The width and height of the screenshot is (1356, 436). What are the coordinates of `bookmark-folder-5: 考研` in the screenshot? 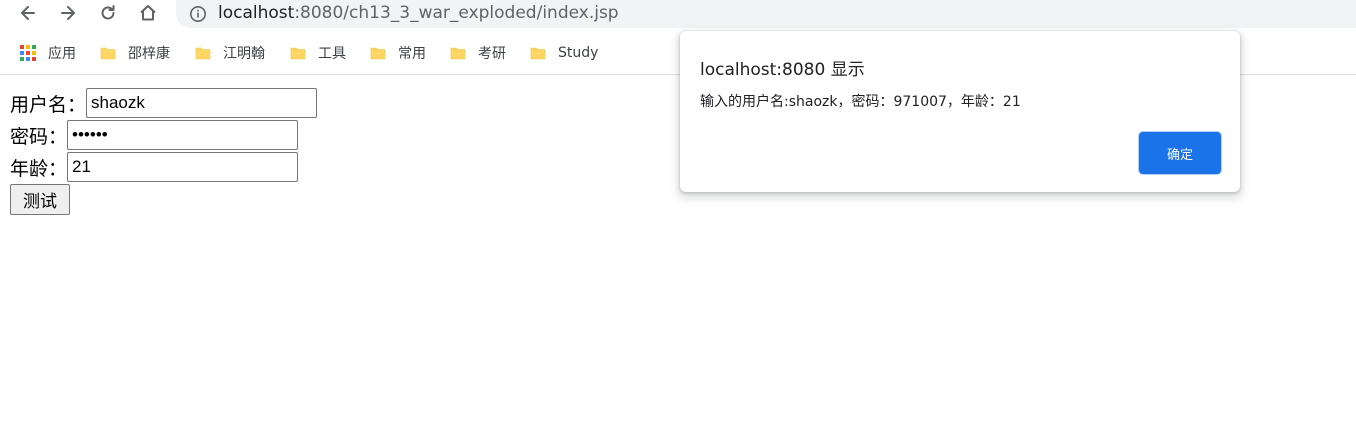 It's located at (478, 53).